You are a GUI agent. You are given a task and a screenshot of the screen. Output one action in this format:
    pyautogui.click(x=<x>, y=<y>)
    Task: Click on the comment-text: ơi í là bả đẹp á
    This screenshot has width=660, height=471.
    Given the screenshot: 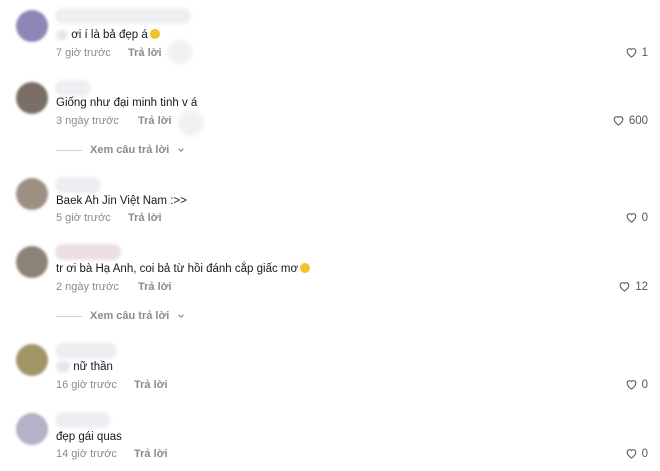 What is the action you would take?
    pyautogui.click(x=108, y=35)
    